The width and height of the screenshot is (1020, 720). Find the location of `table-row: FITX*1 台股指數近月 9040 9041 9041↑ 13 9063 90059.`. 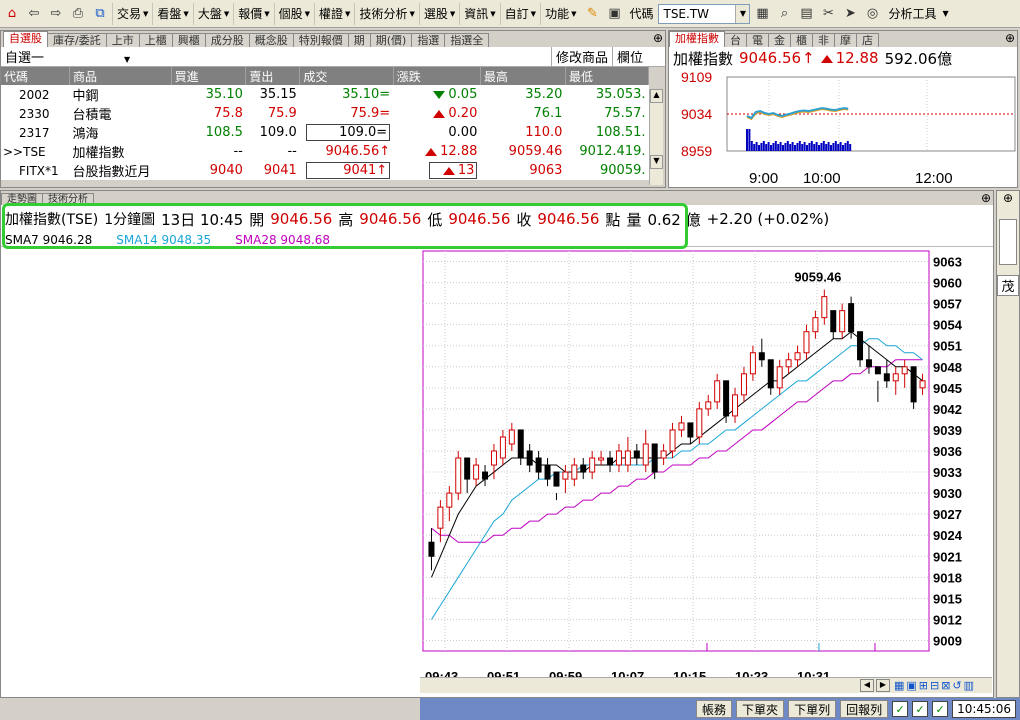

table-row: FITX*1 台股指數近月 9040 9041 9041↑ 13 9063 90059. is located at coordinates (325, 170).